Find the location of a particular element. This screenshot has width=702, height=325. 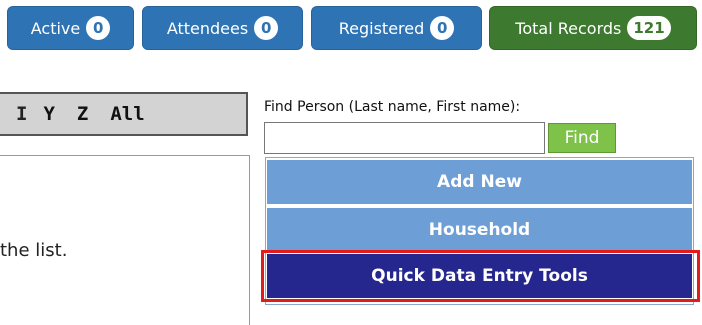

find-person-label: Find Person (Last name, First name): is located at coordinates (392, 107).